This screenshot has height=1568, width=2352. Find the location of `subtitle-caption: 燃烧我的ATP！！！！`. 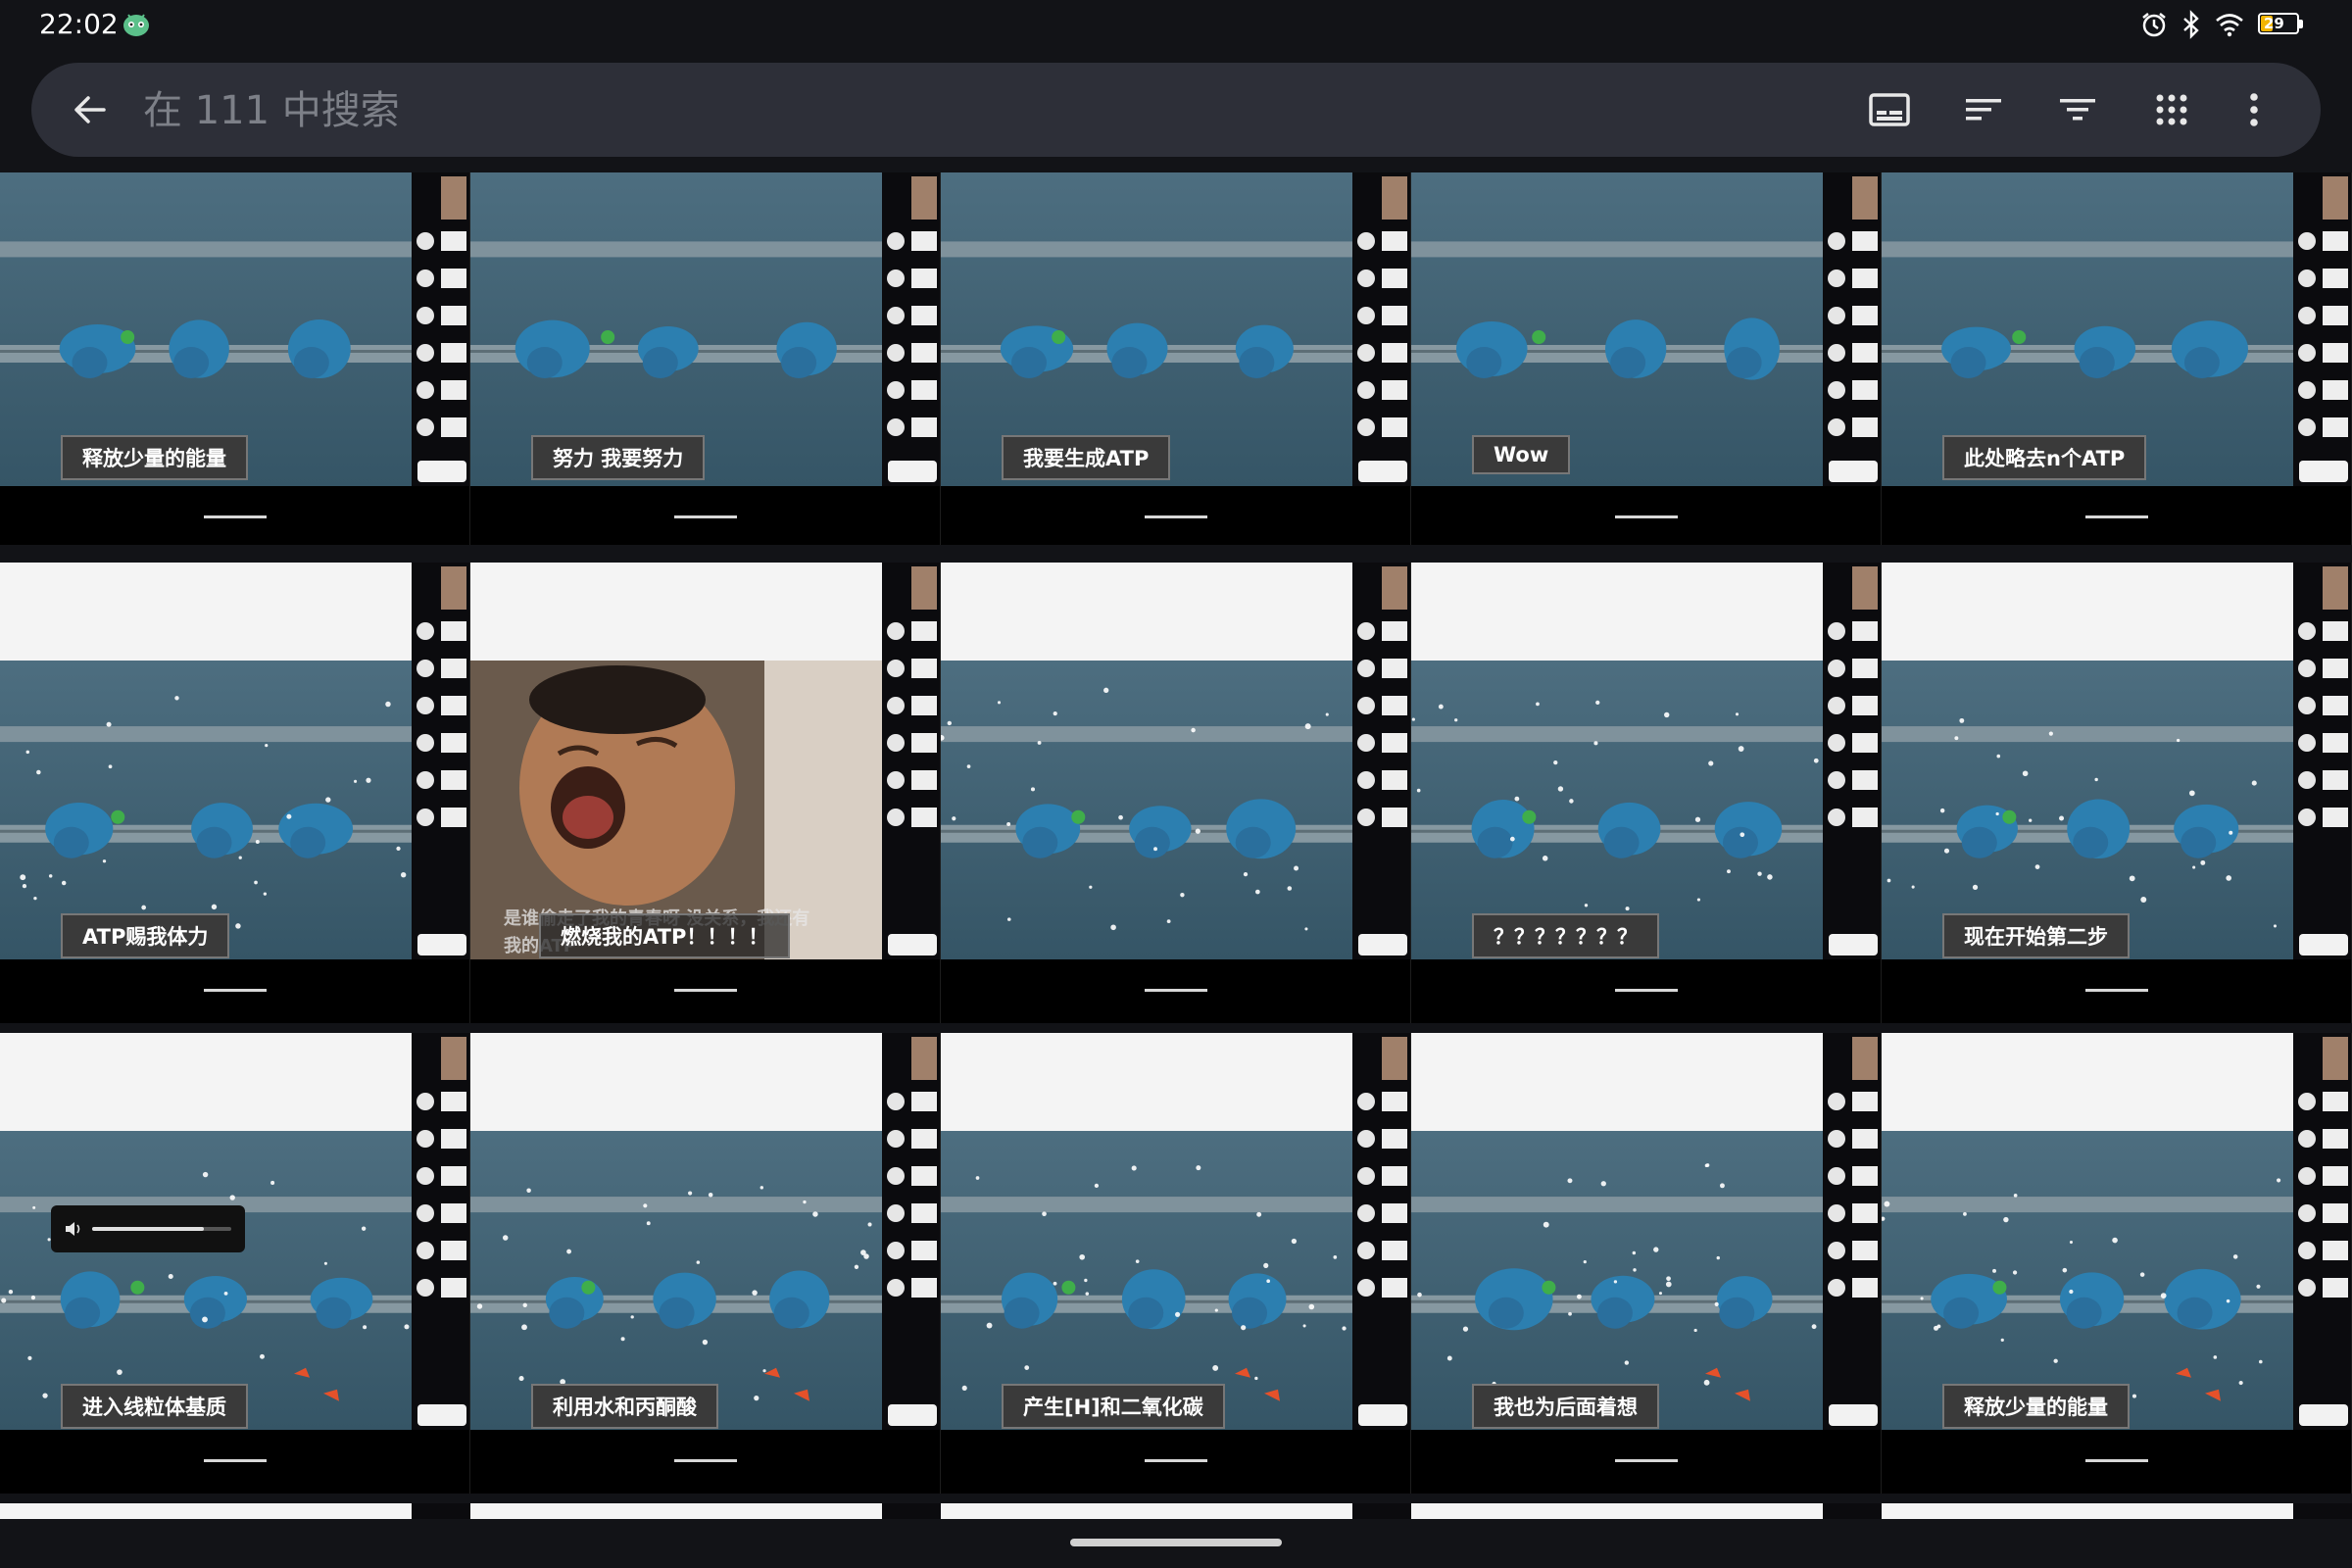

subtitle-caption: 燃烧我的ATP！！！！ is located at coordinates (665, 935).